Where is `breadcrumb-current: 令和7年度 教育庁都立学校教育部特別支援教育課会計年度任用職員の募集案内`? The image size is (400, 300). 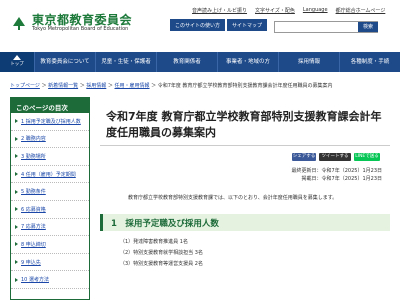 breadcrumb-current: 令和7年度 教育庁都立学校教育部特別支援教育課会計年度任用職員の募集案内 is located at coordinates (245, 86).